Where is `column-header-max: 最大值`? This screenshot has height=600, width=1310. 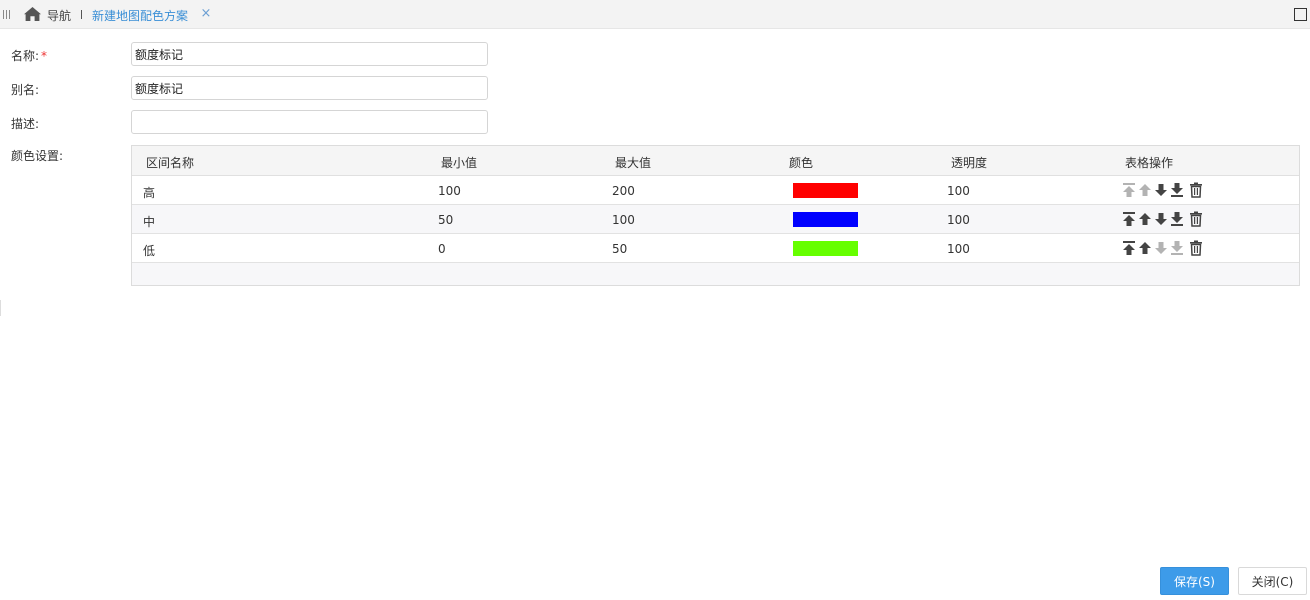 column-header-max: 最大值 is located at coordinates (633, 162).